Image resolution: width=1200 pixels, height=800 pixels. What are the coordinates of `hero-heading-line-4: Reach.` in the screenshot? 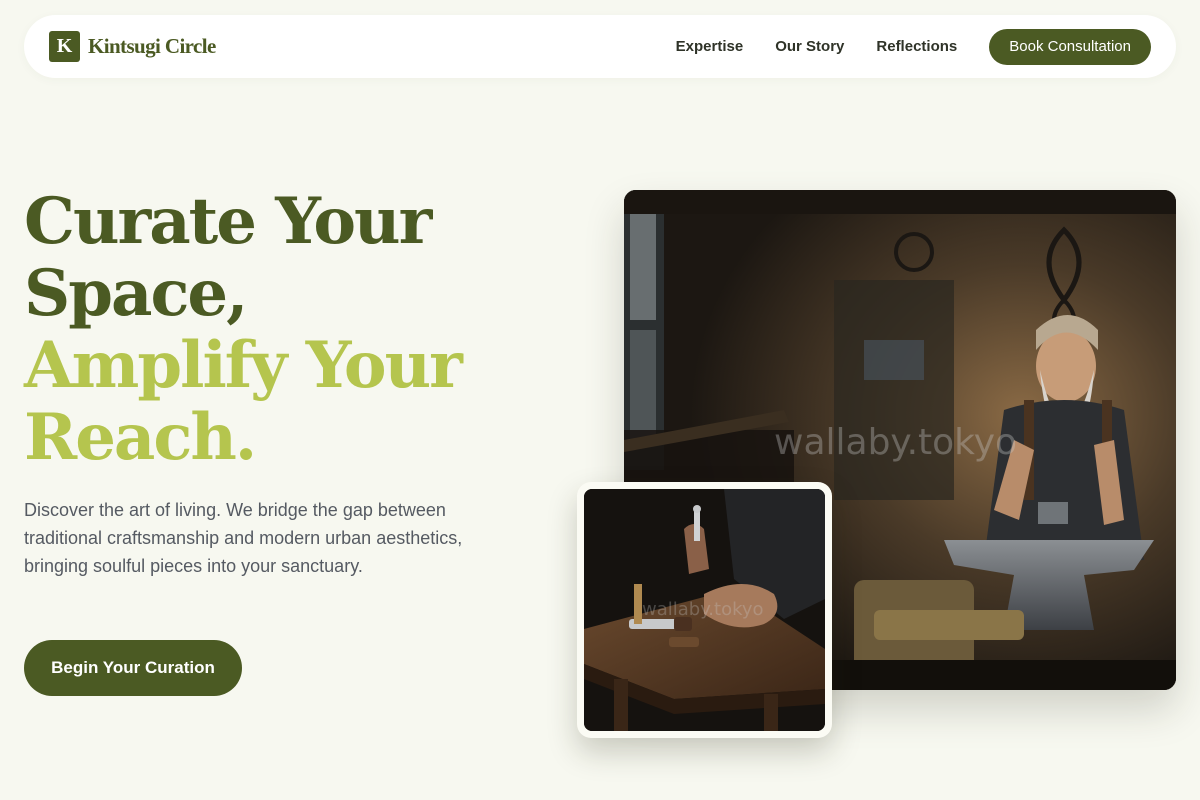 It's located at (140, 437).